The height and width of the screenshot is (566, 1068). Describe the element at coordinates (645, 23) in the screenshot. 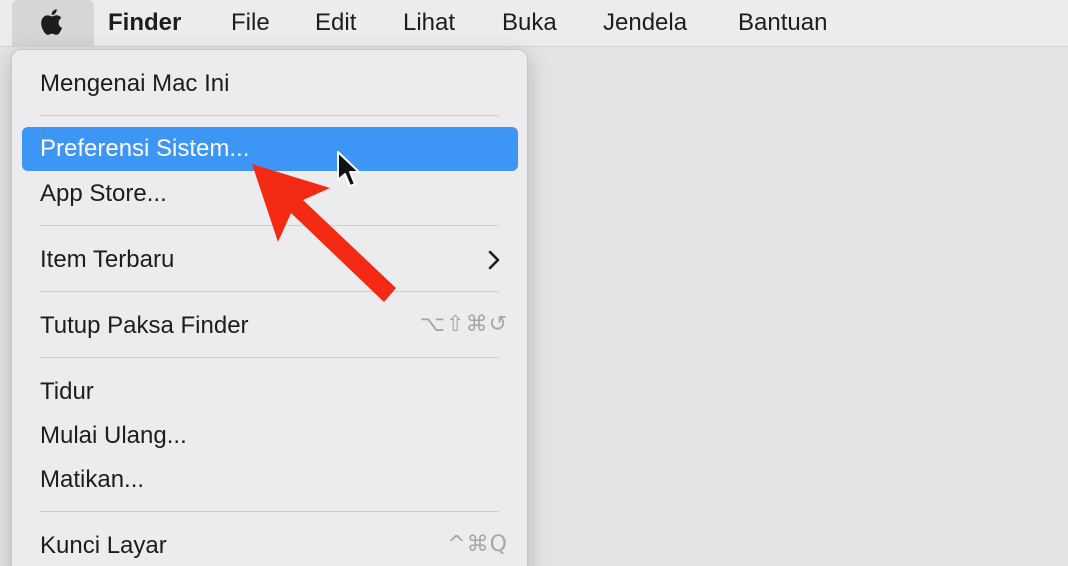

I see `menu-window: Jendela` at that location.